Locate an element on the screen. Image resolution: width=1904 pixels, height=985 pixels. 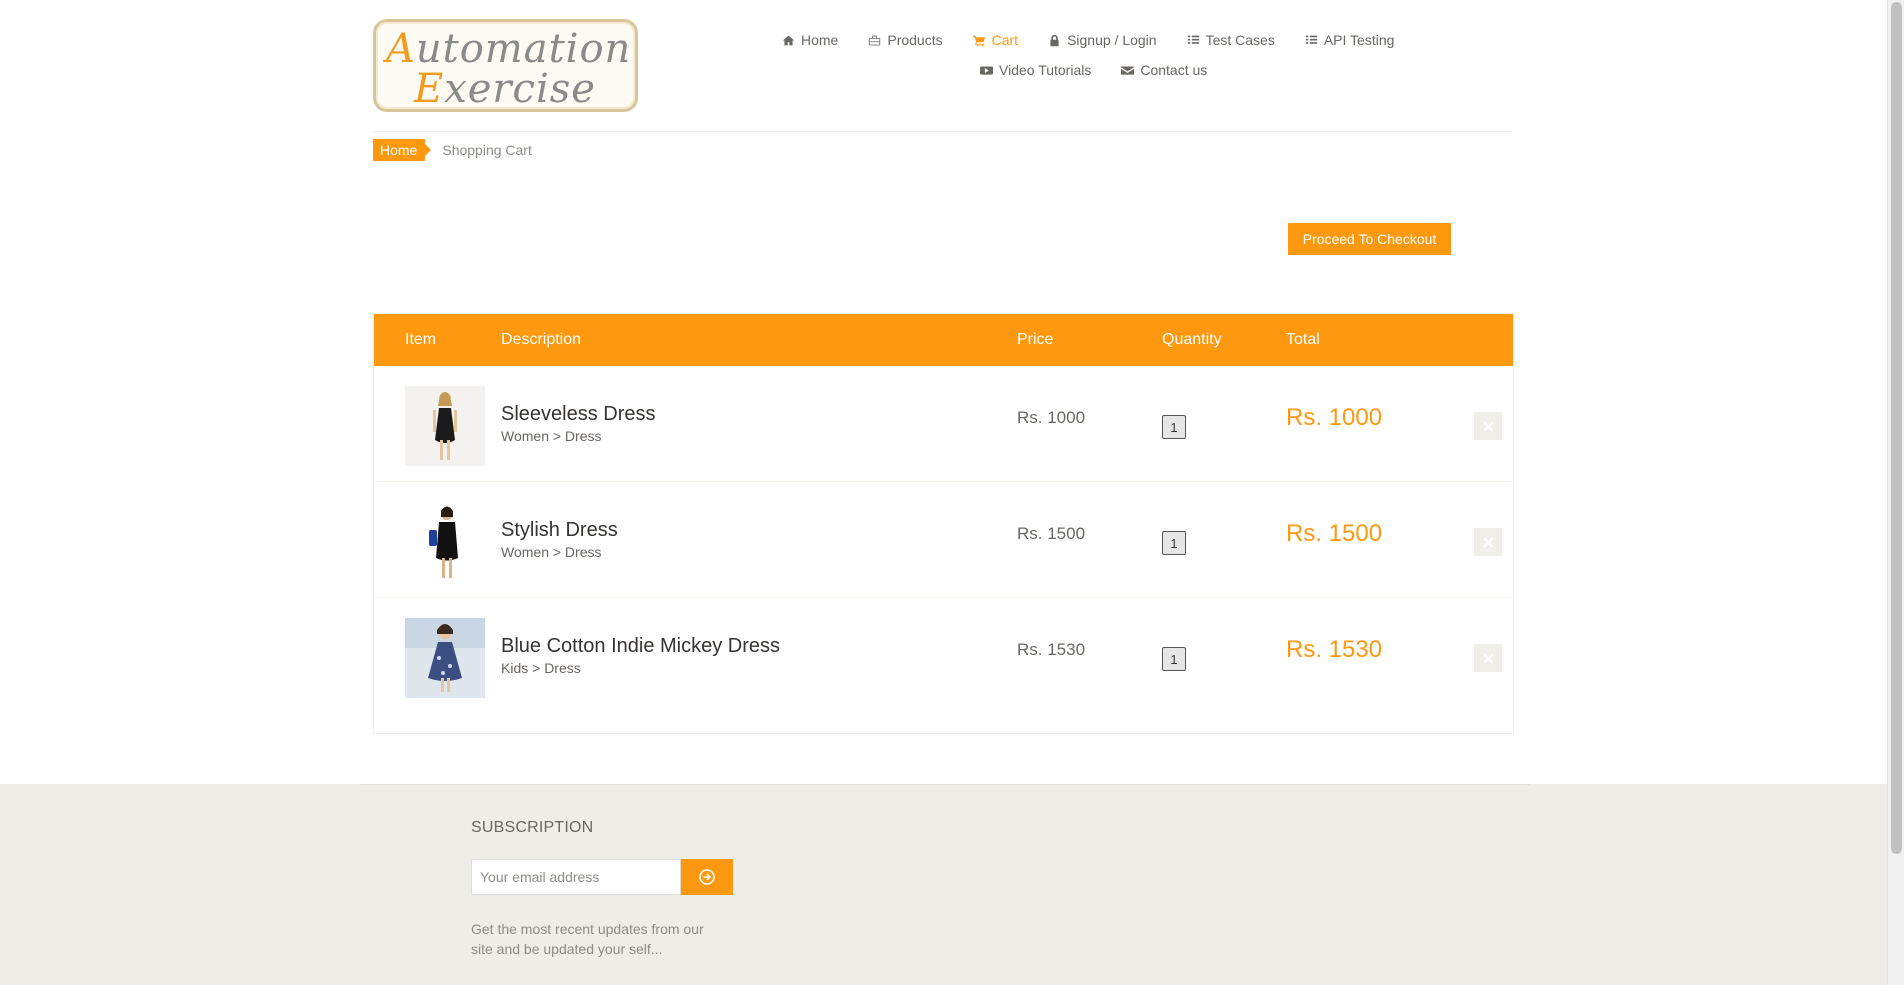
cart-icon is located at coordinates (979, 40).